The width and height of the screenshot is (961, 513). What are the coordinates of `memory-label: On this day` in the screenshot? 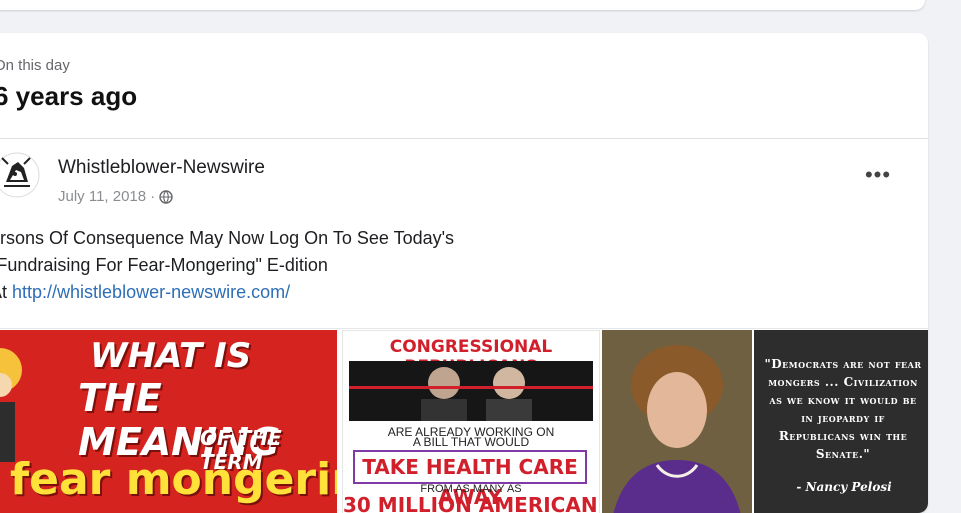 It's located at (35, 65).